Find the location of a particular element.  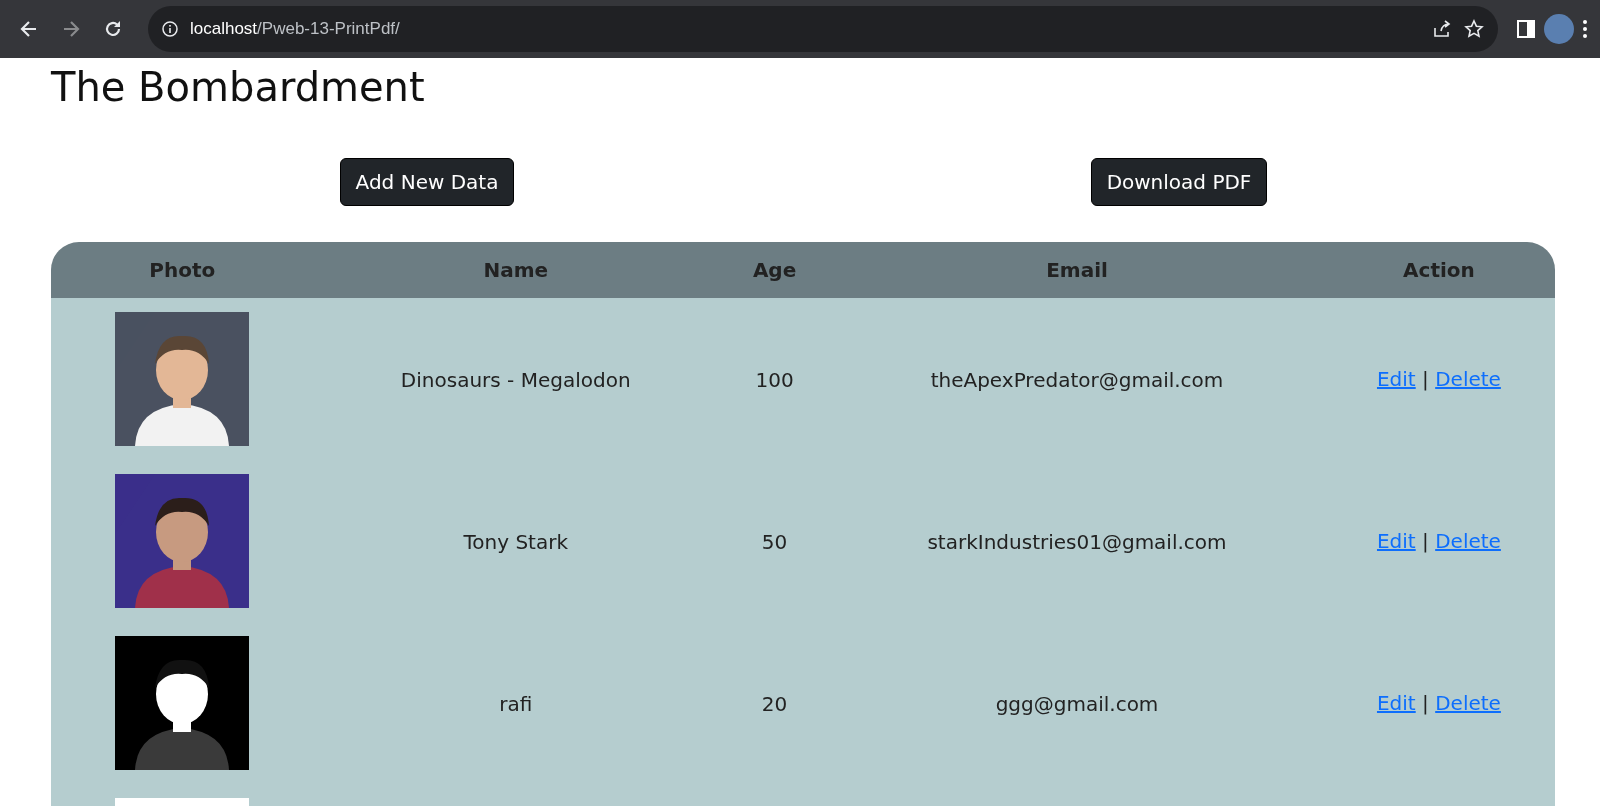

age-cell: 20 is located at coordinates (774, 703).